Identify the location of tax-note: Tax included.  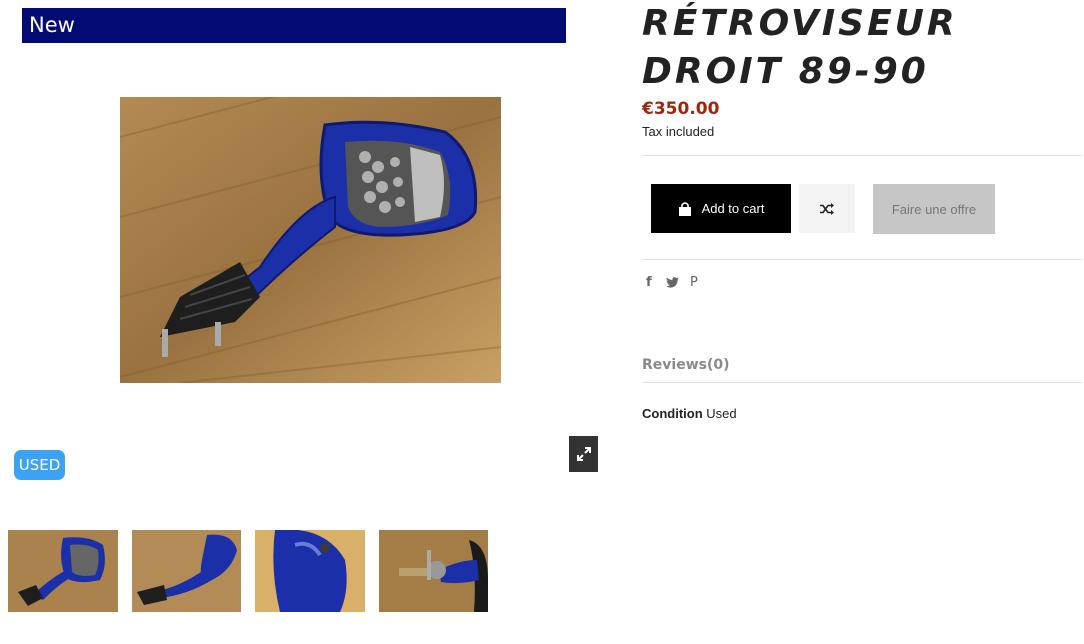
(678, 131).